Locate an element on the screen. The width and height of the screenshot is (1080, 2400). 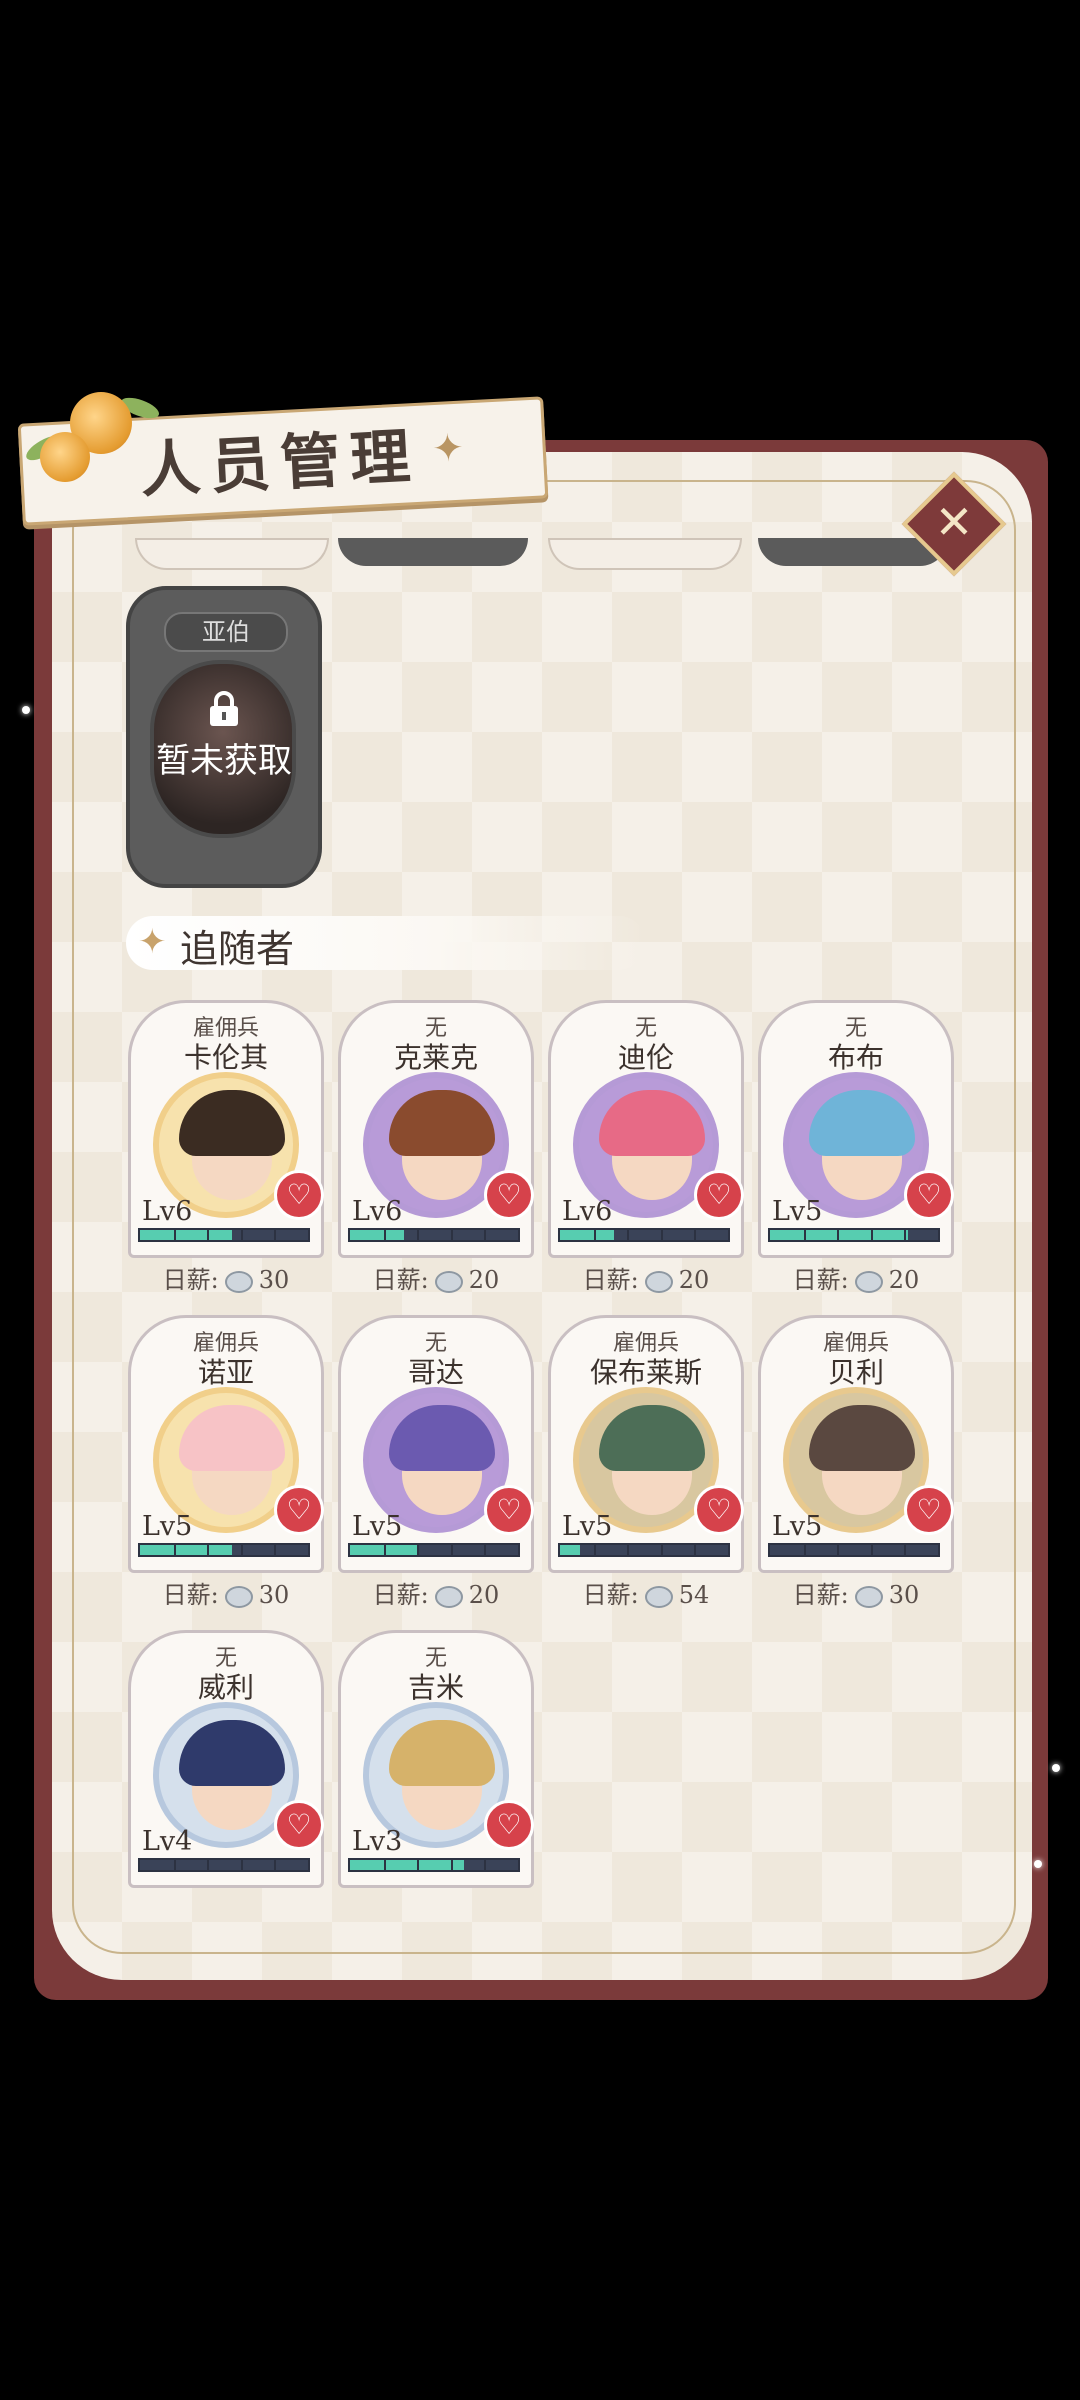
follower-name: 哥达 is located at coordinates (435, 1372).